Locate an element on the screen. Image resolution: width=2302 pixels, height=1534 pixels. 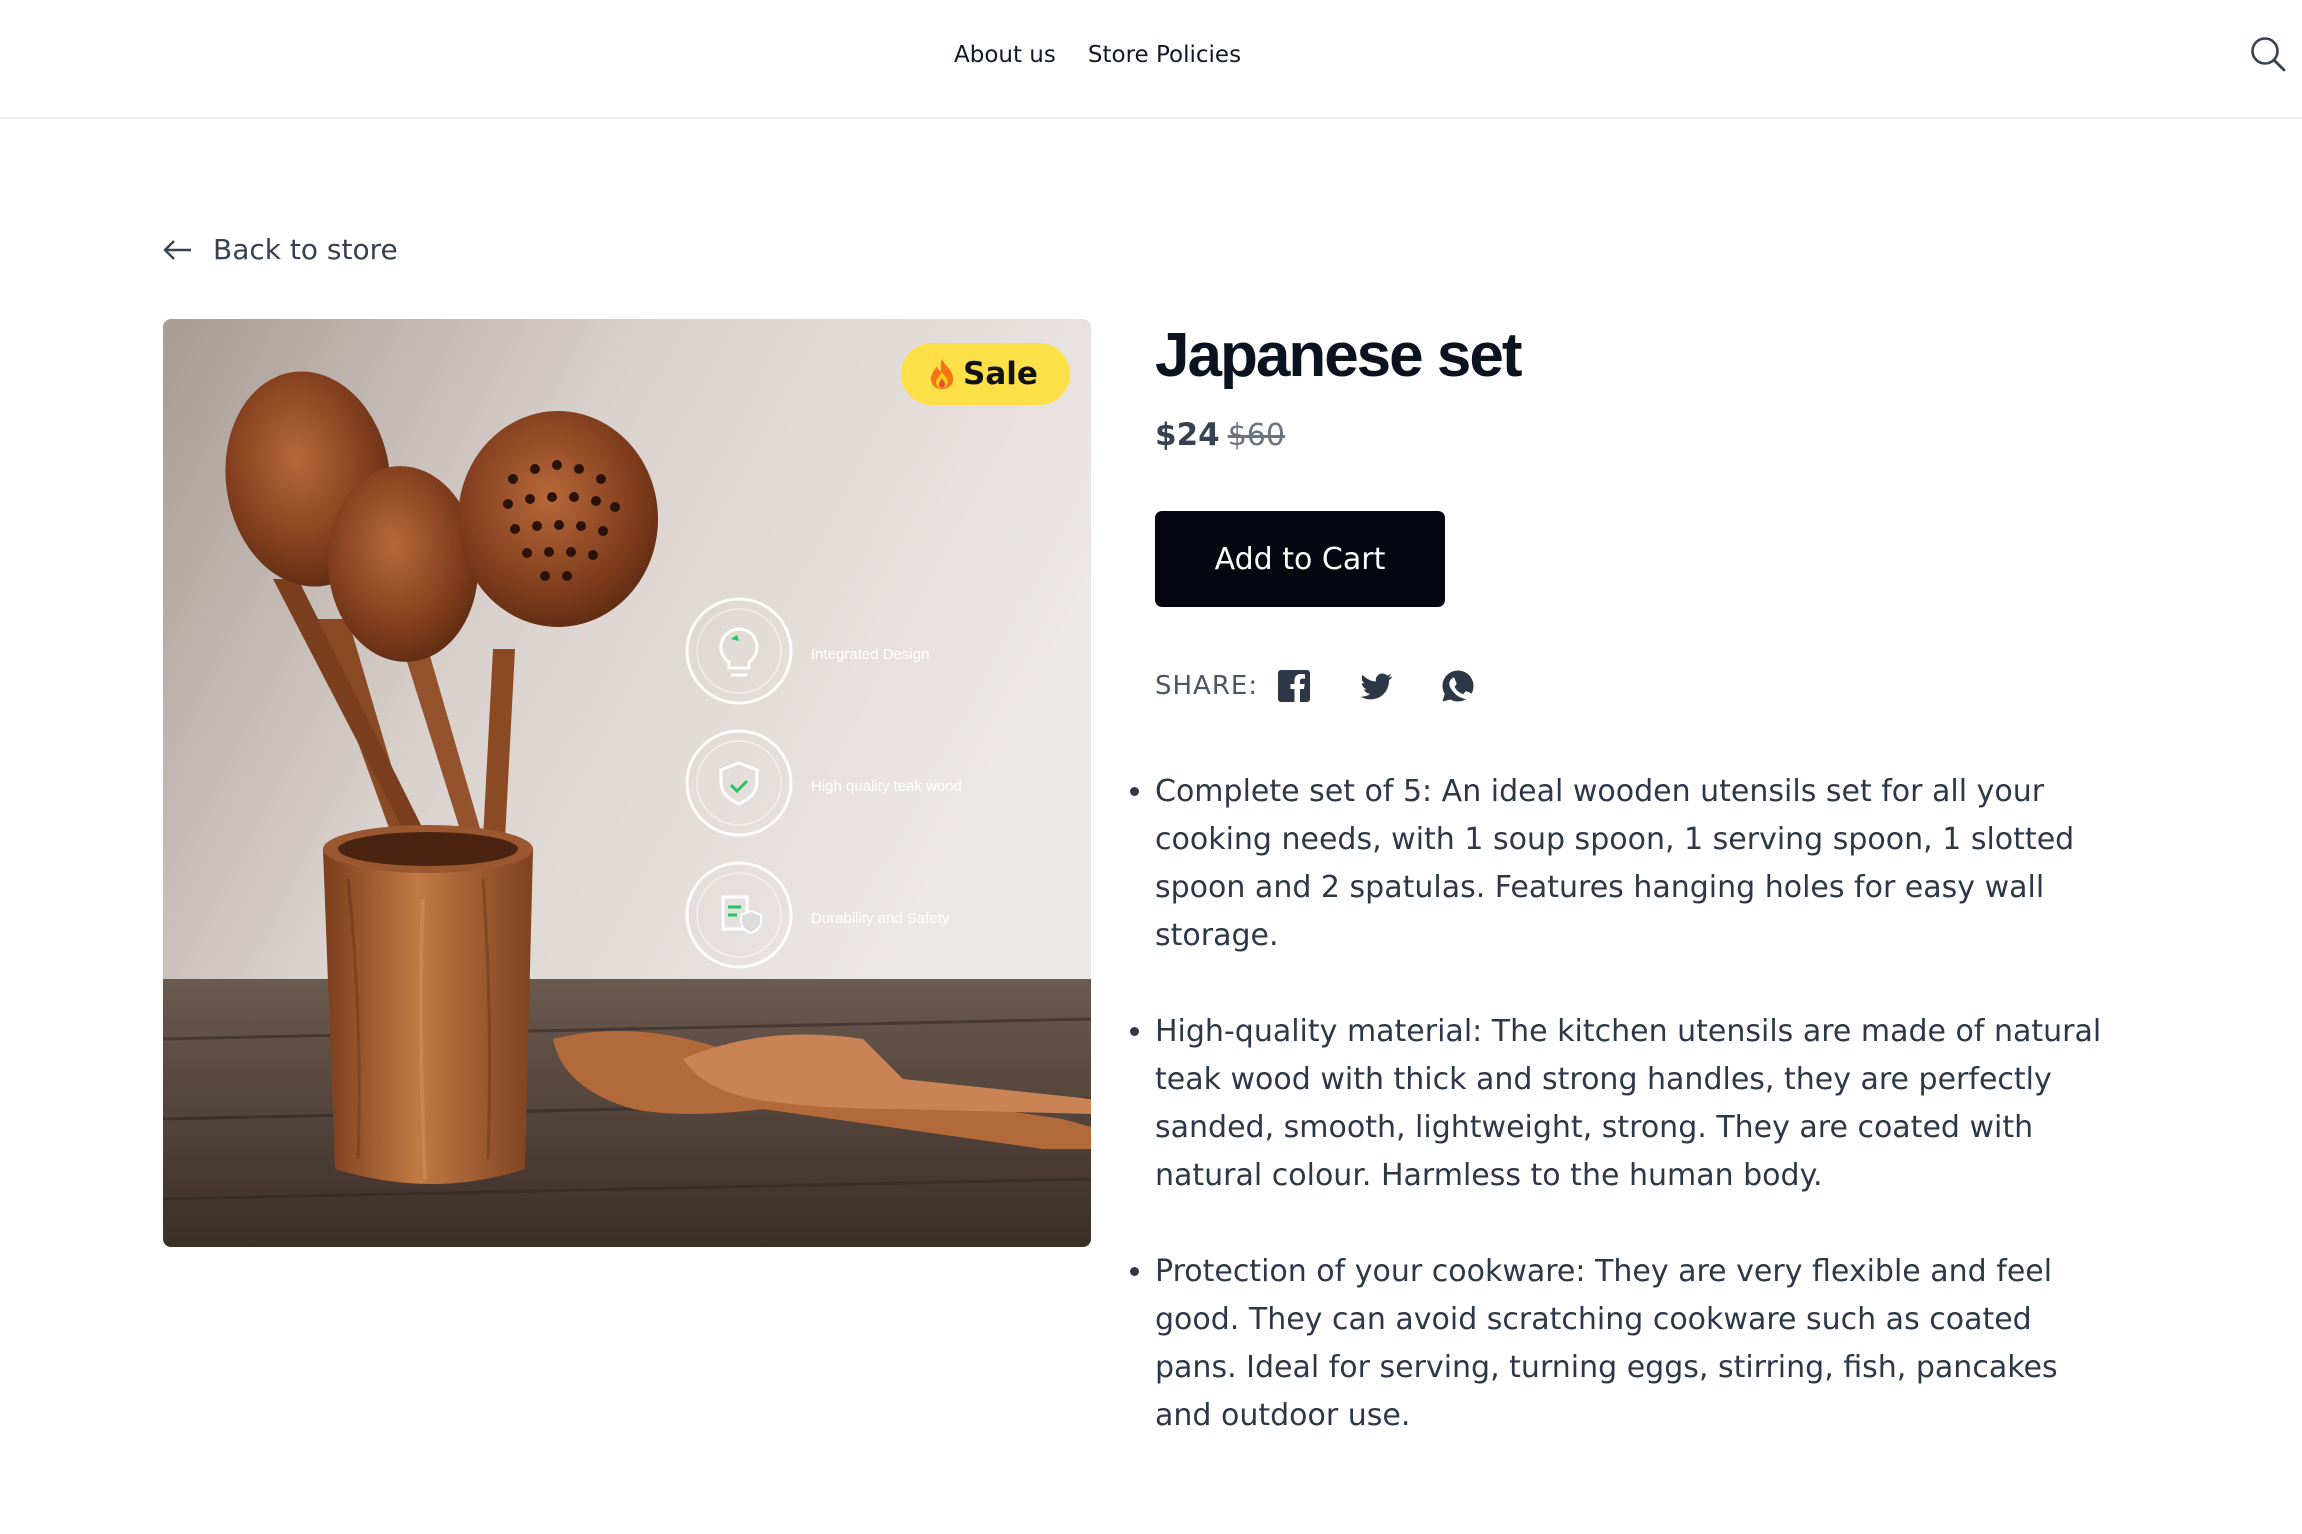
price-row: $24 $60 is located at coordinates (1220, 435).